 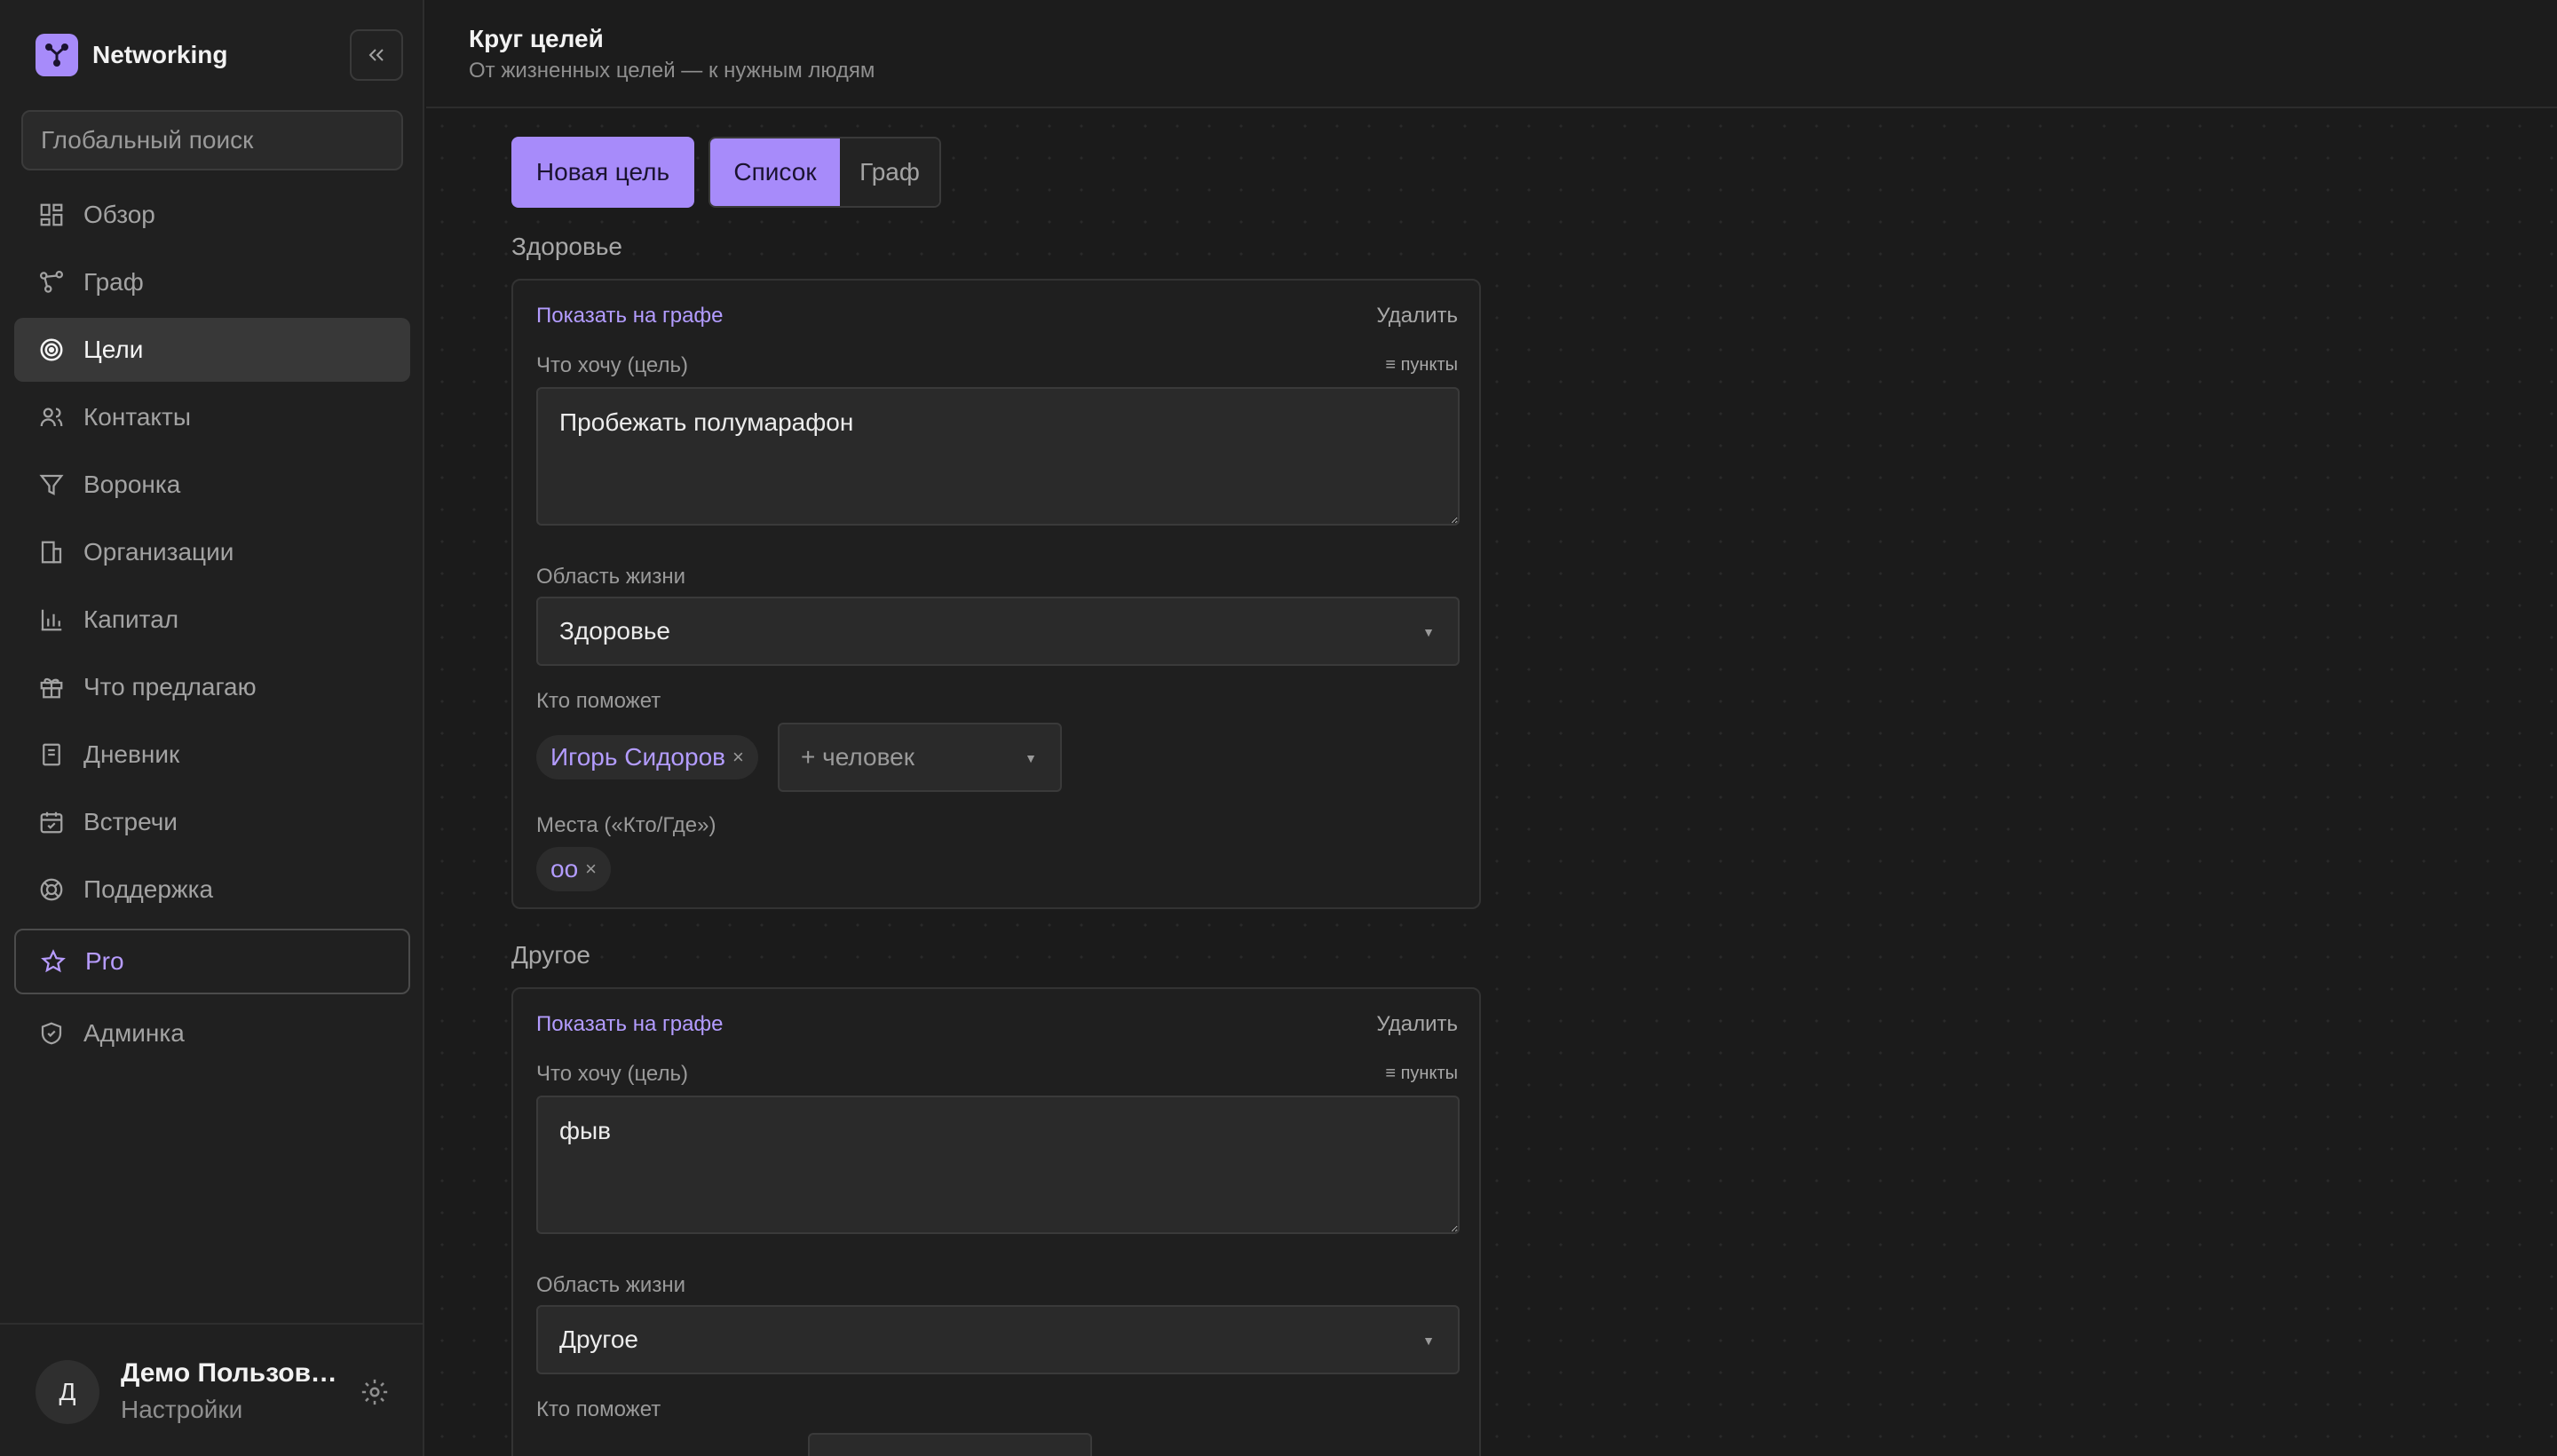 I want to click on sidebar-item-label: Поддержка, so click(x=148, y=889).